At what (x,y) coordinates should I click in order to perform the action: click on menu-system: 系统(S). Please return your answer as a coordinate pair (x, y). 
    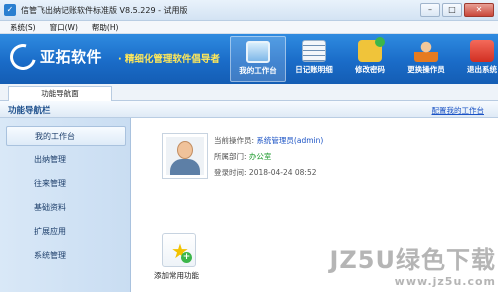
    Looking at the image, I should click on (23, 27).